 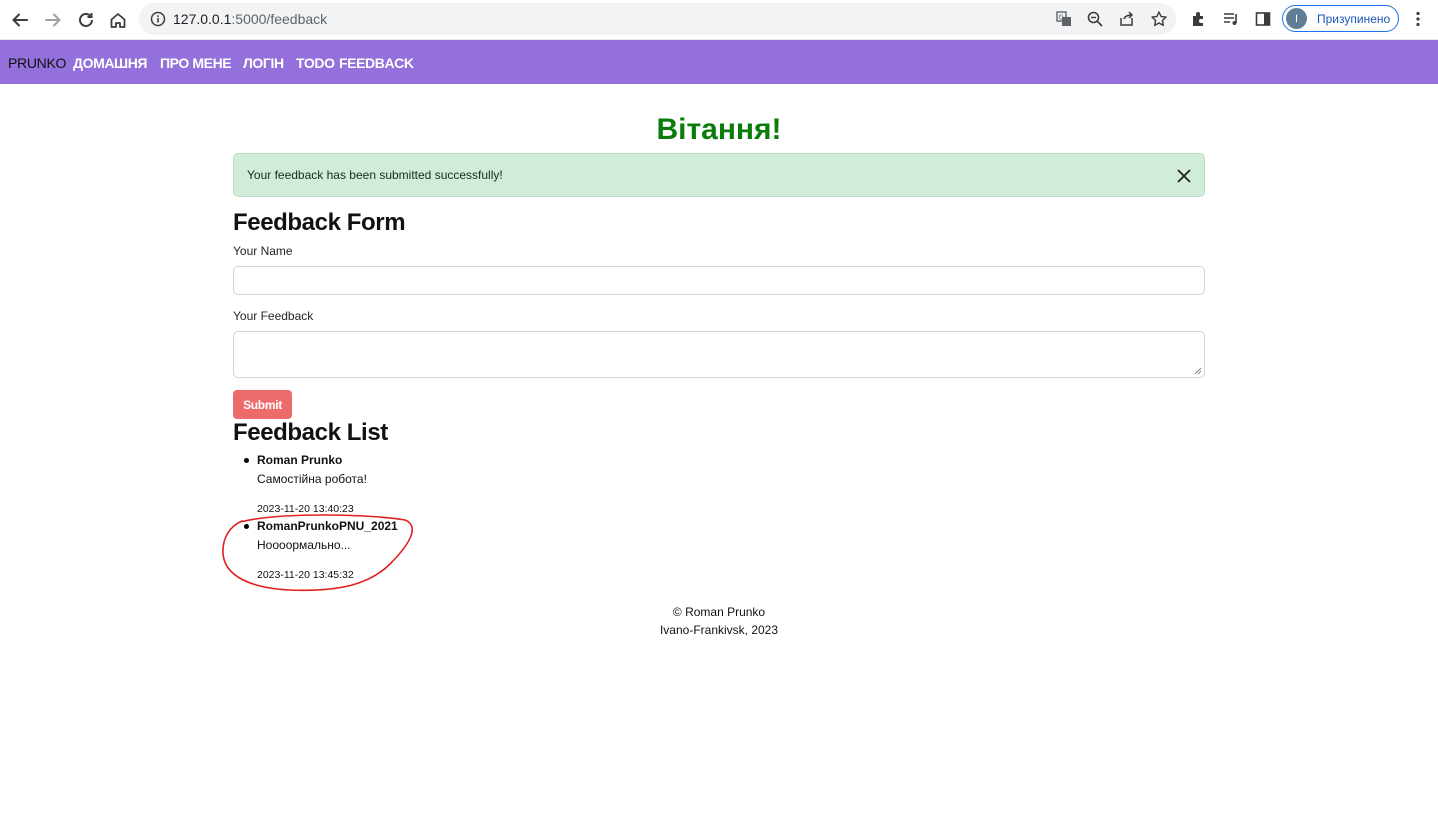 I want to click on url-host: 127.0.0.1, so click(x=202, y=19).